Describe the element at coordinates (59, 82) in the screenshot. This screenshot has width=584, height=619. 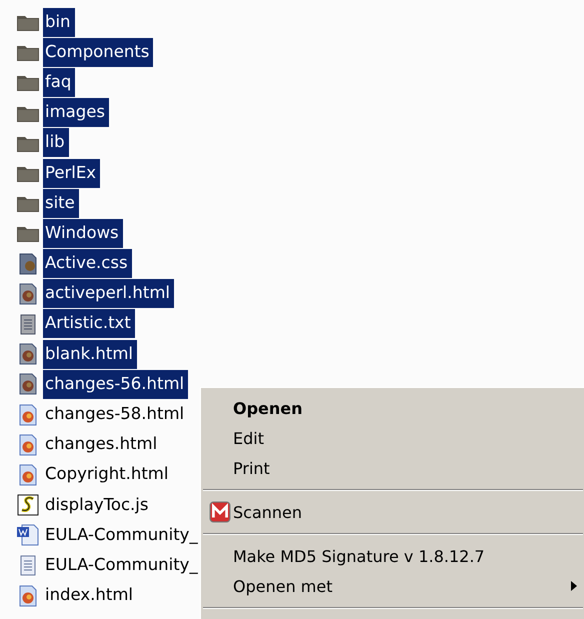
I see `file-name: faq` at that location.